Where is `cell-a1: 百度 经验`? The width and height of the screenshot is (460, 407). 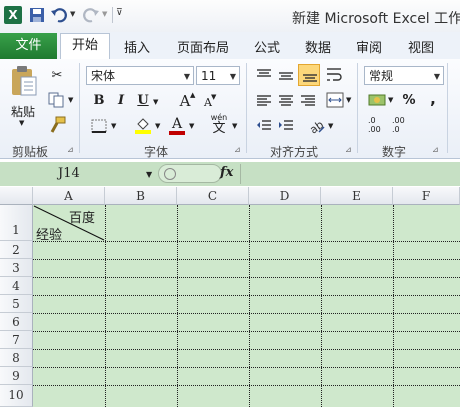 cell-a1: 百度 经验 is located at coordinates (69, 224).